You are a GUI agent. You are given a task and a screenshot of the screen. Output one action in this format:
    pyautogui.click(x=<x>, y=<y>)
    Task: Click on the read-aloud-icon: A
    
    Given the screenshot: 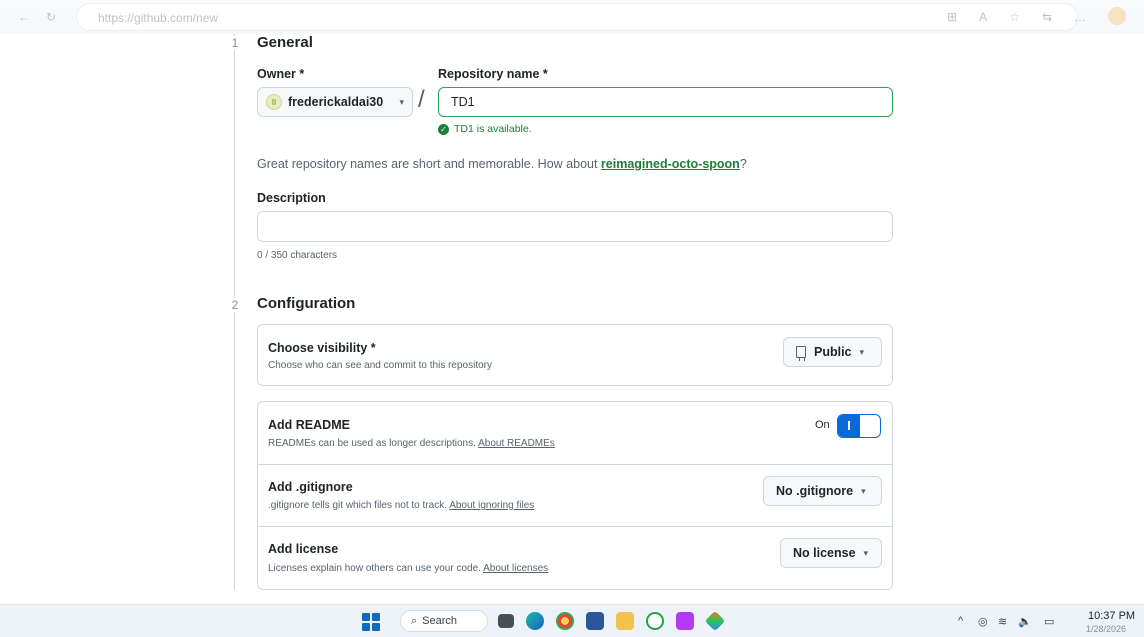 What is the action you would take?
    pyautogui.click(x=983, y=17)
    